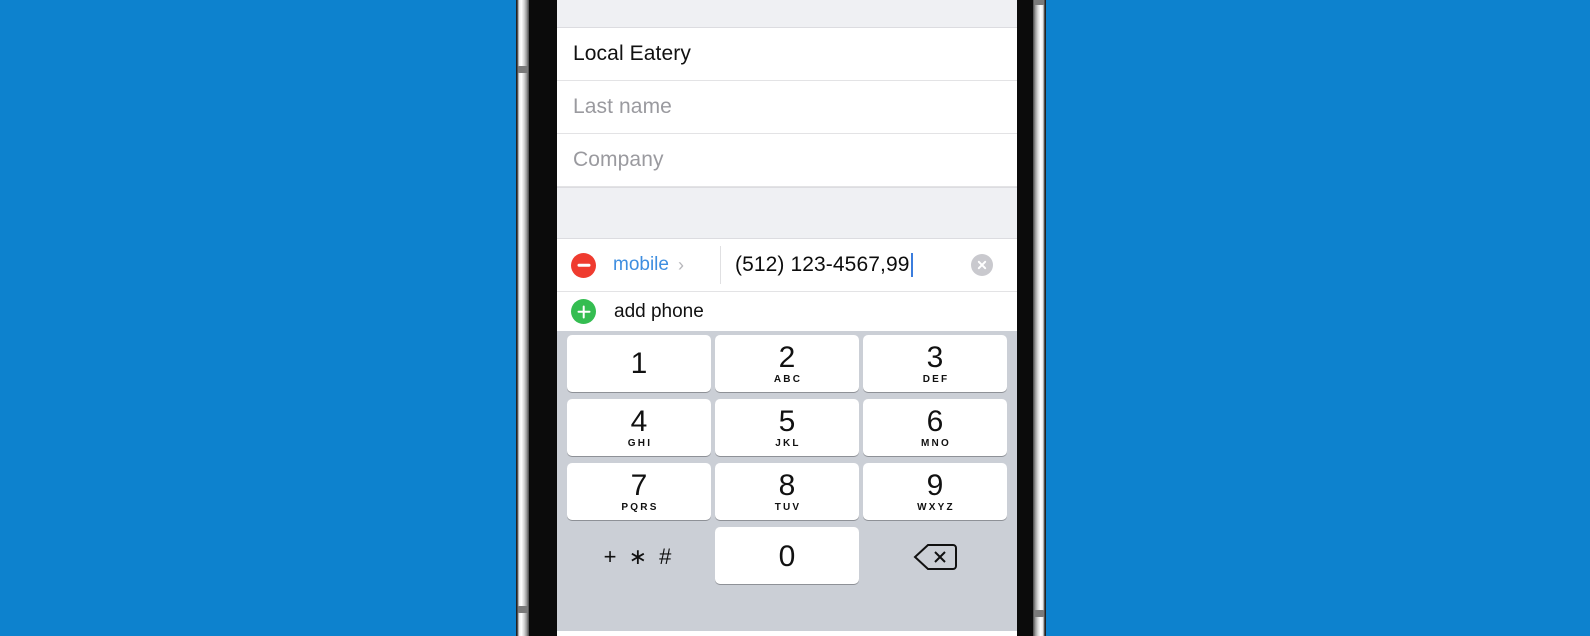 Image resolution: width=1590 pixels, height=636 pixels. Describe the element at coordinates (640, 443) in the screenshot. I see `key-4-letters: GHI` at that location.